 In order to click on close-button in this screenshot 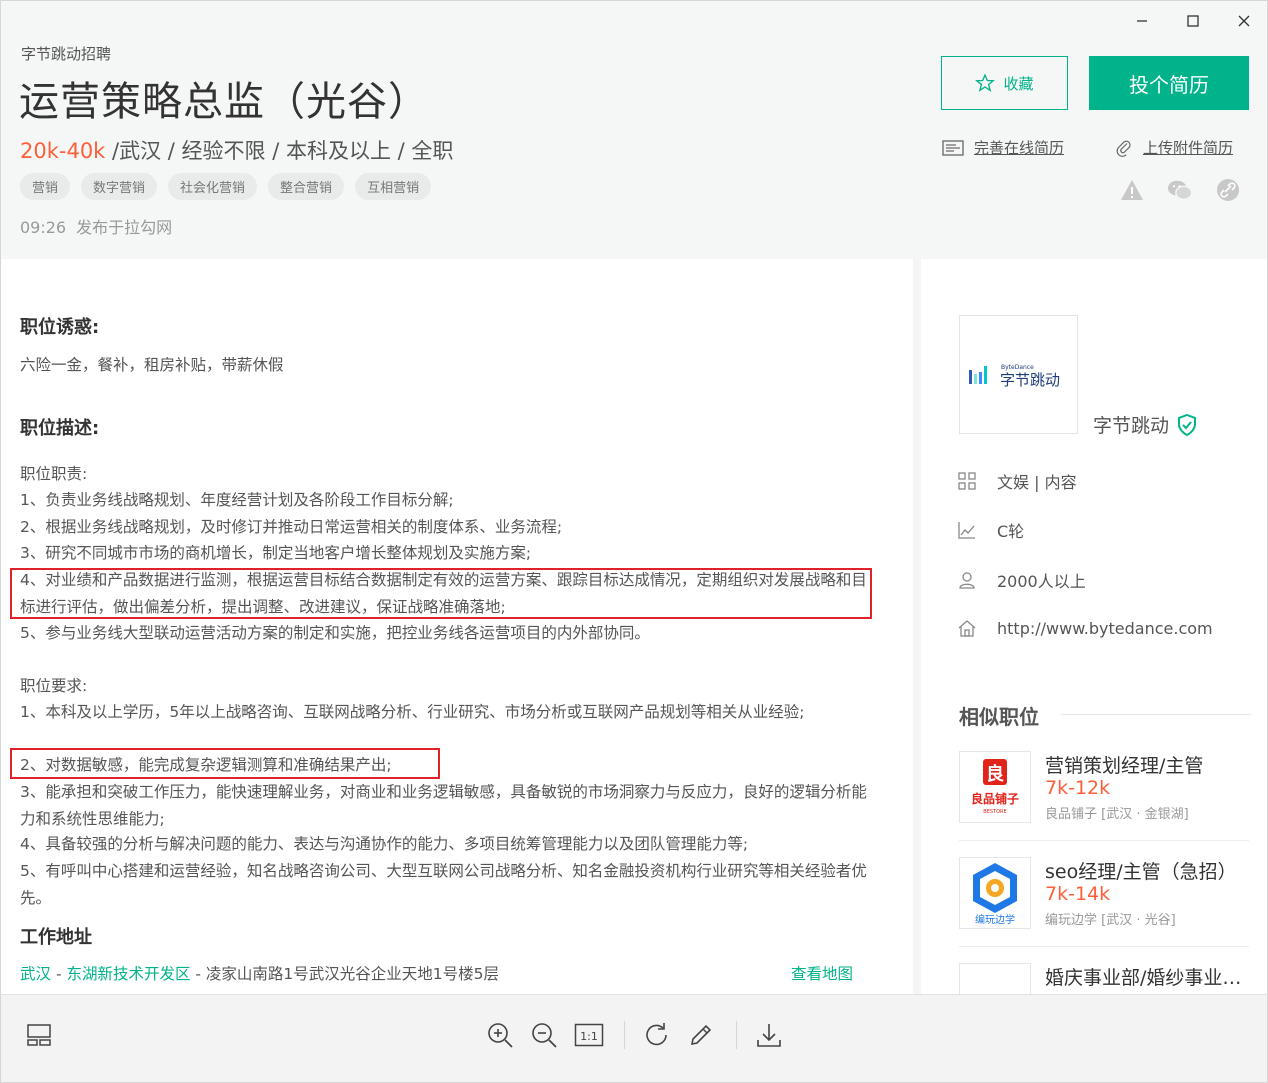, I will do `click(1244, 21)`.